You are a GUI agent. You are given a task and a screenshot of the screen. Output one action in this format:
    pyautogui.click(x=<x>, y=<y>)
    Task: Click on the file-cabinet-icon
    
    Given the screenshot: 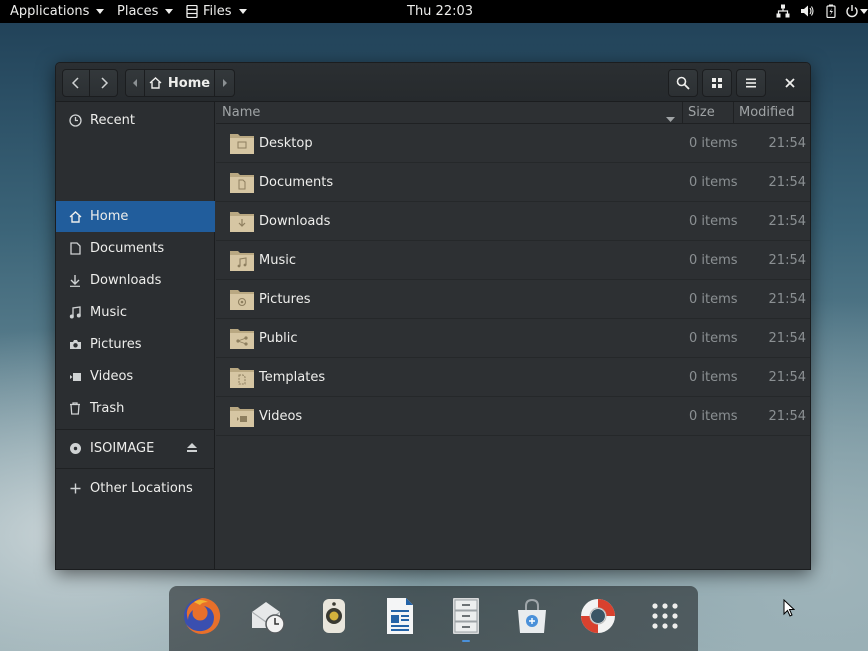 What is the action you would take?
    pyautogui.click(x=192, y=11)
    